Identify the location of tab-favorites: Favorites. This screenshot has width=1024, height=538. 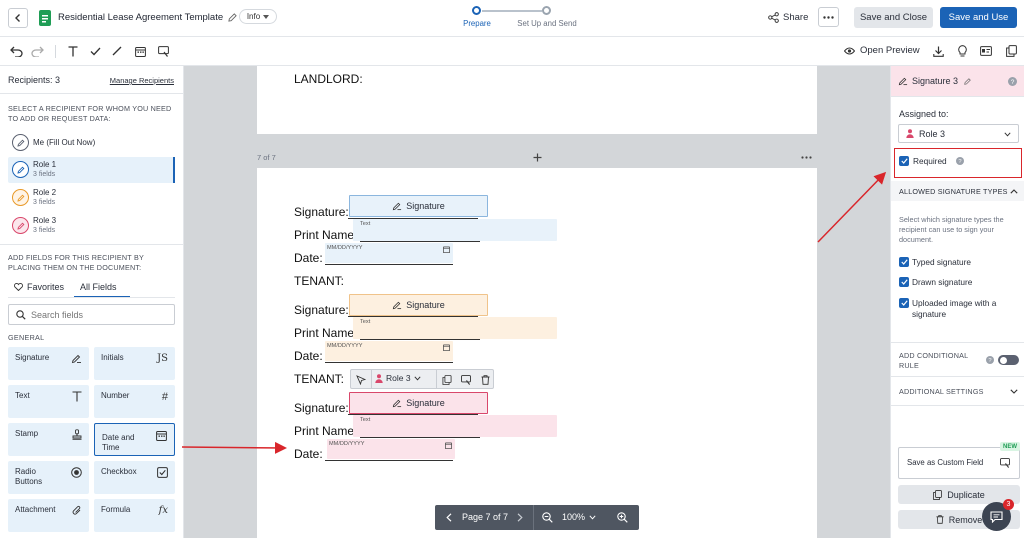
(39, 287).